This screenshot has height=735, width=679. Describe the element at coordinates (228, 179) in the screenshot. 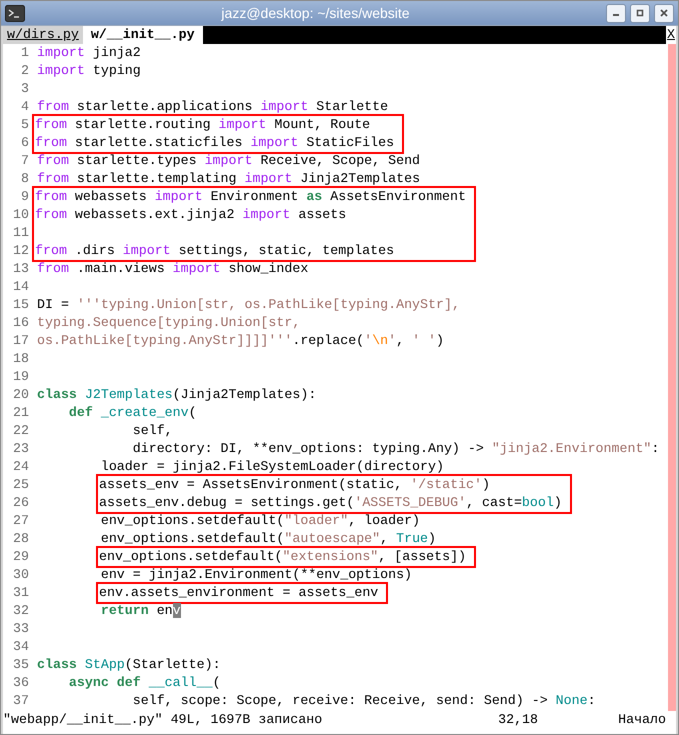

I see `code-line: from starlette.templating import Jinja2Templates` at that location.